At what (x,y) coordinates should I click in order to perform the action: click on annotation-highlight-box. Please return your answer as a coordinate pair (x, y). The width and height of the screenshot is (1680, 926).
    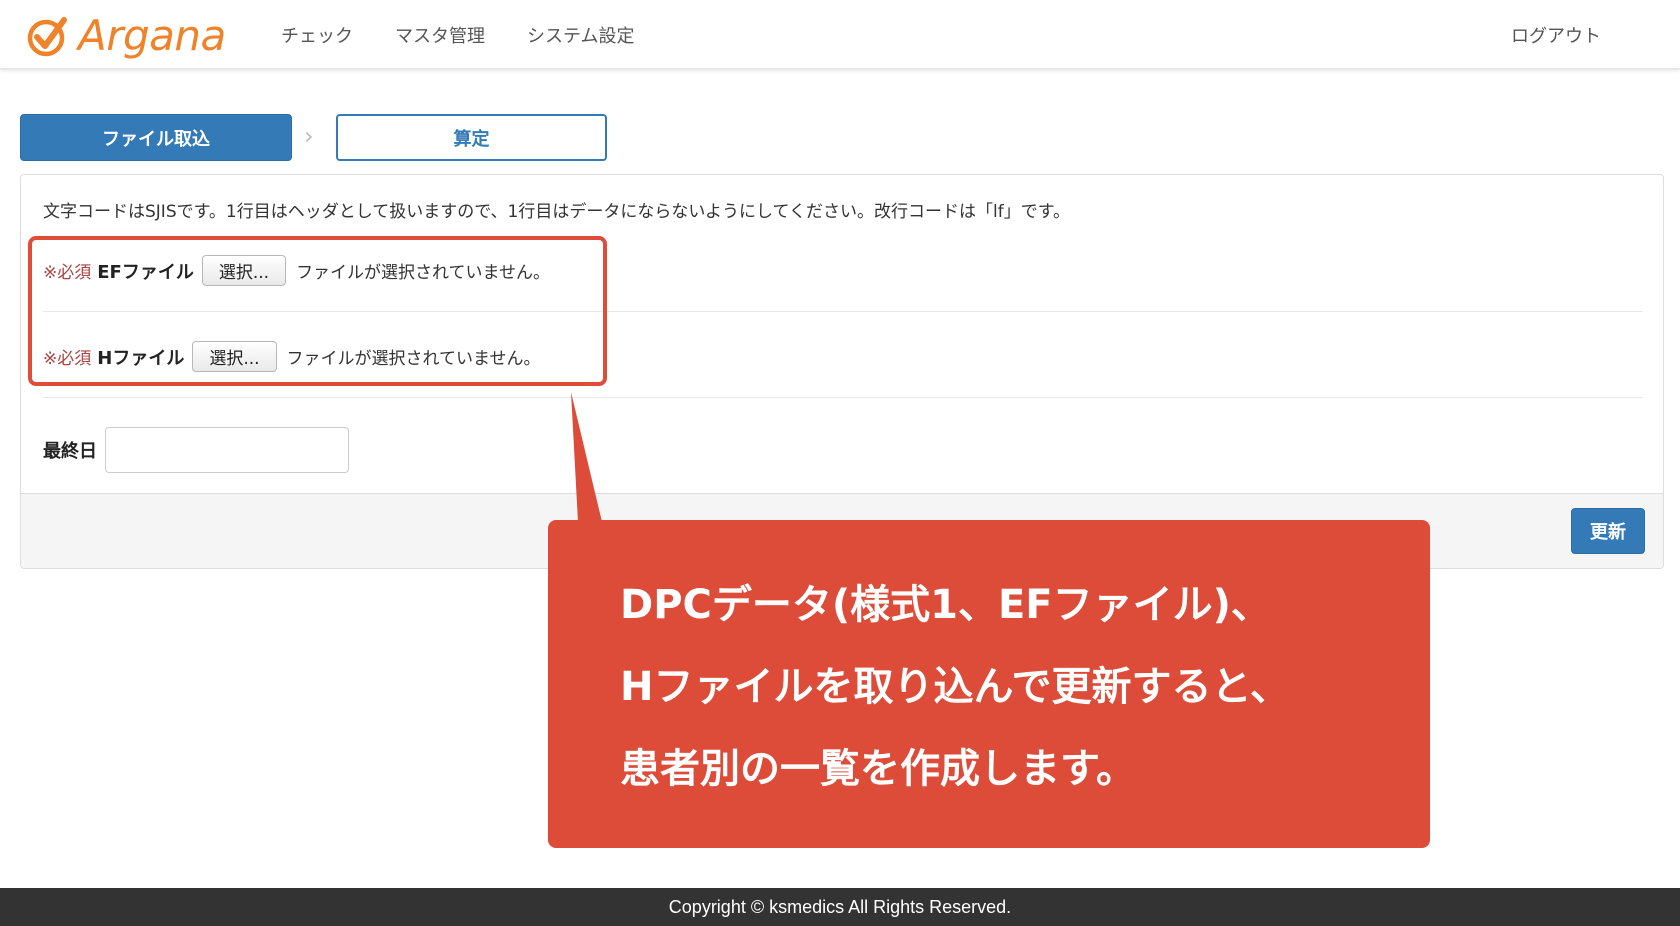
    Looking at the image, I should click on (317, 311).